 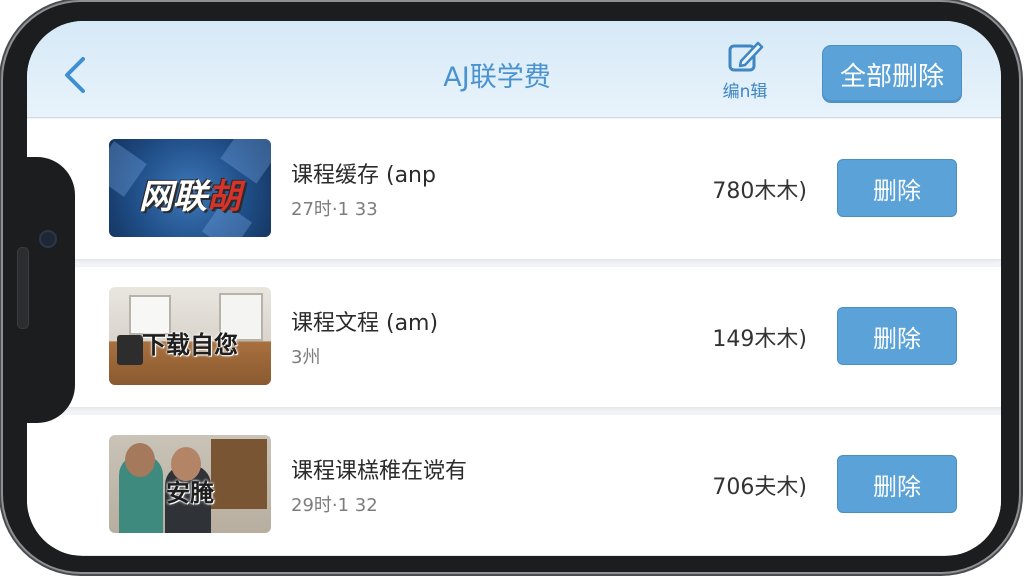 What do you see at coordinates (379, 471) in the screenshot?
I see `course-title: 课程课榚稚在谠有` at bounding box center [379, 471].